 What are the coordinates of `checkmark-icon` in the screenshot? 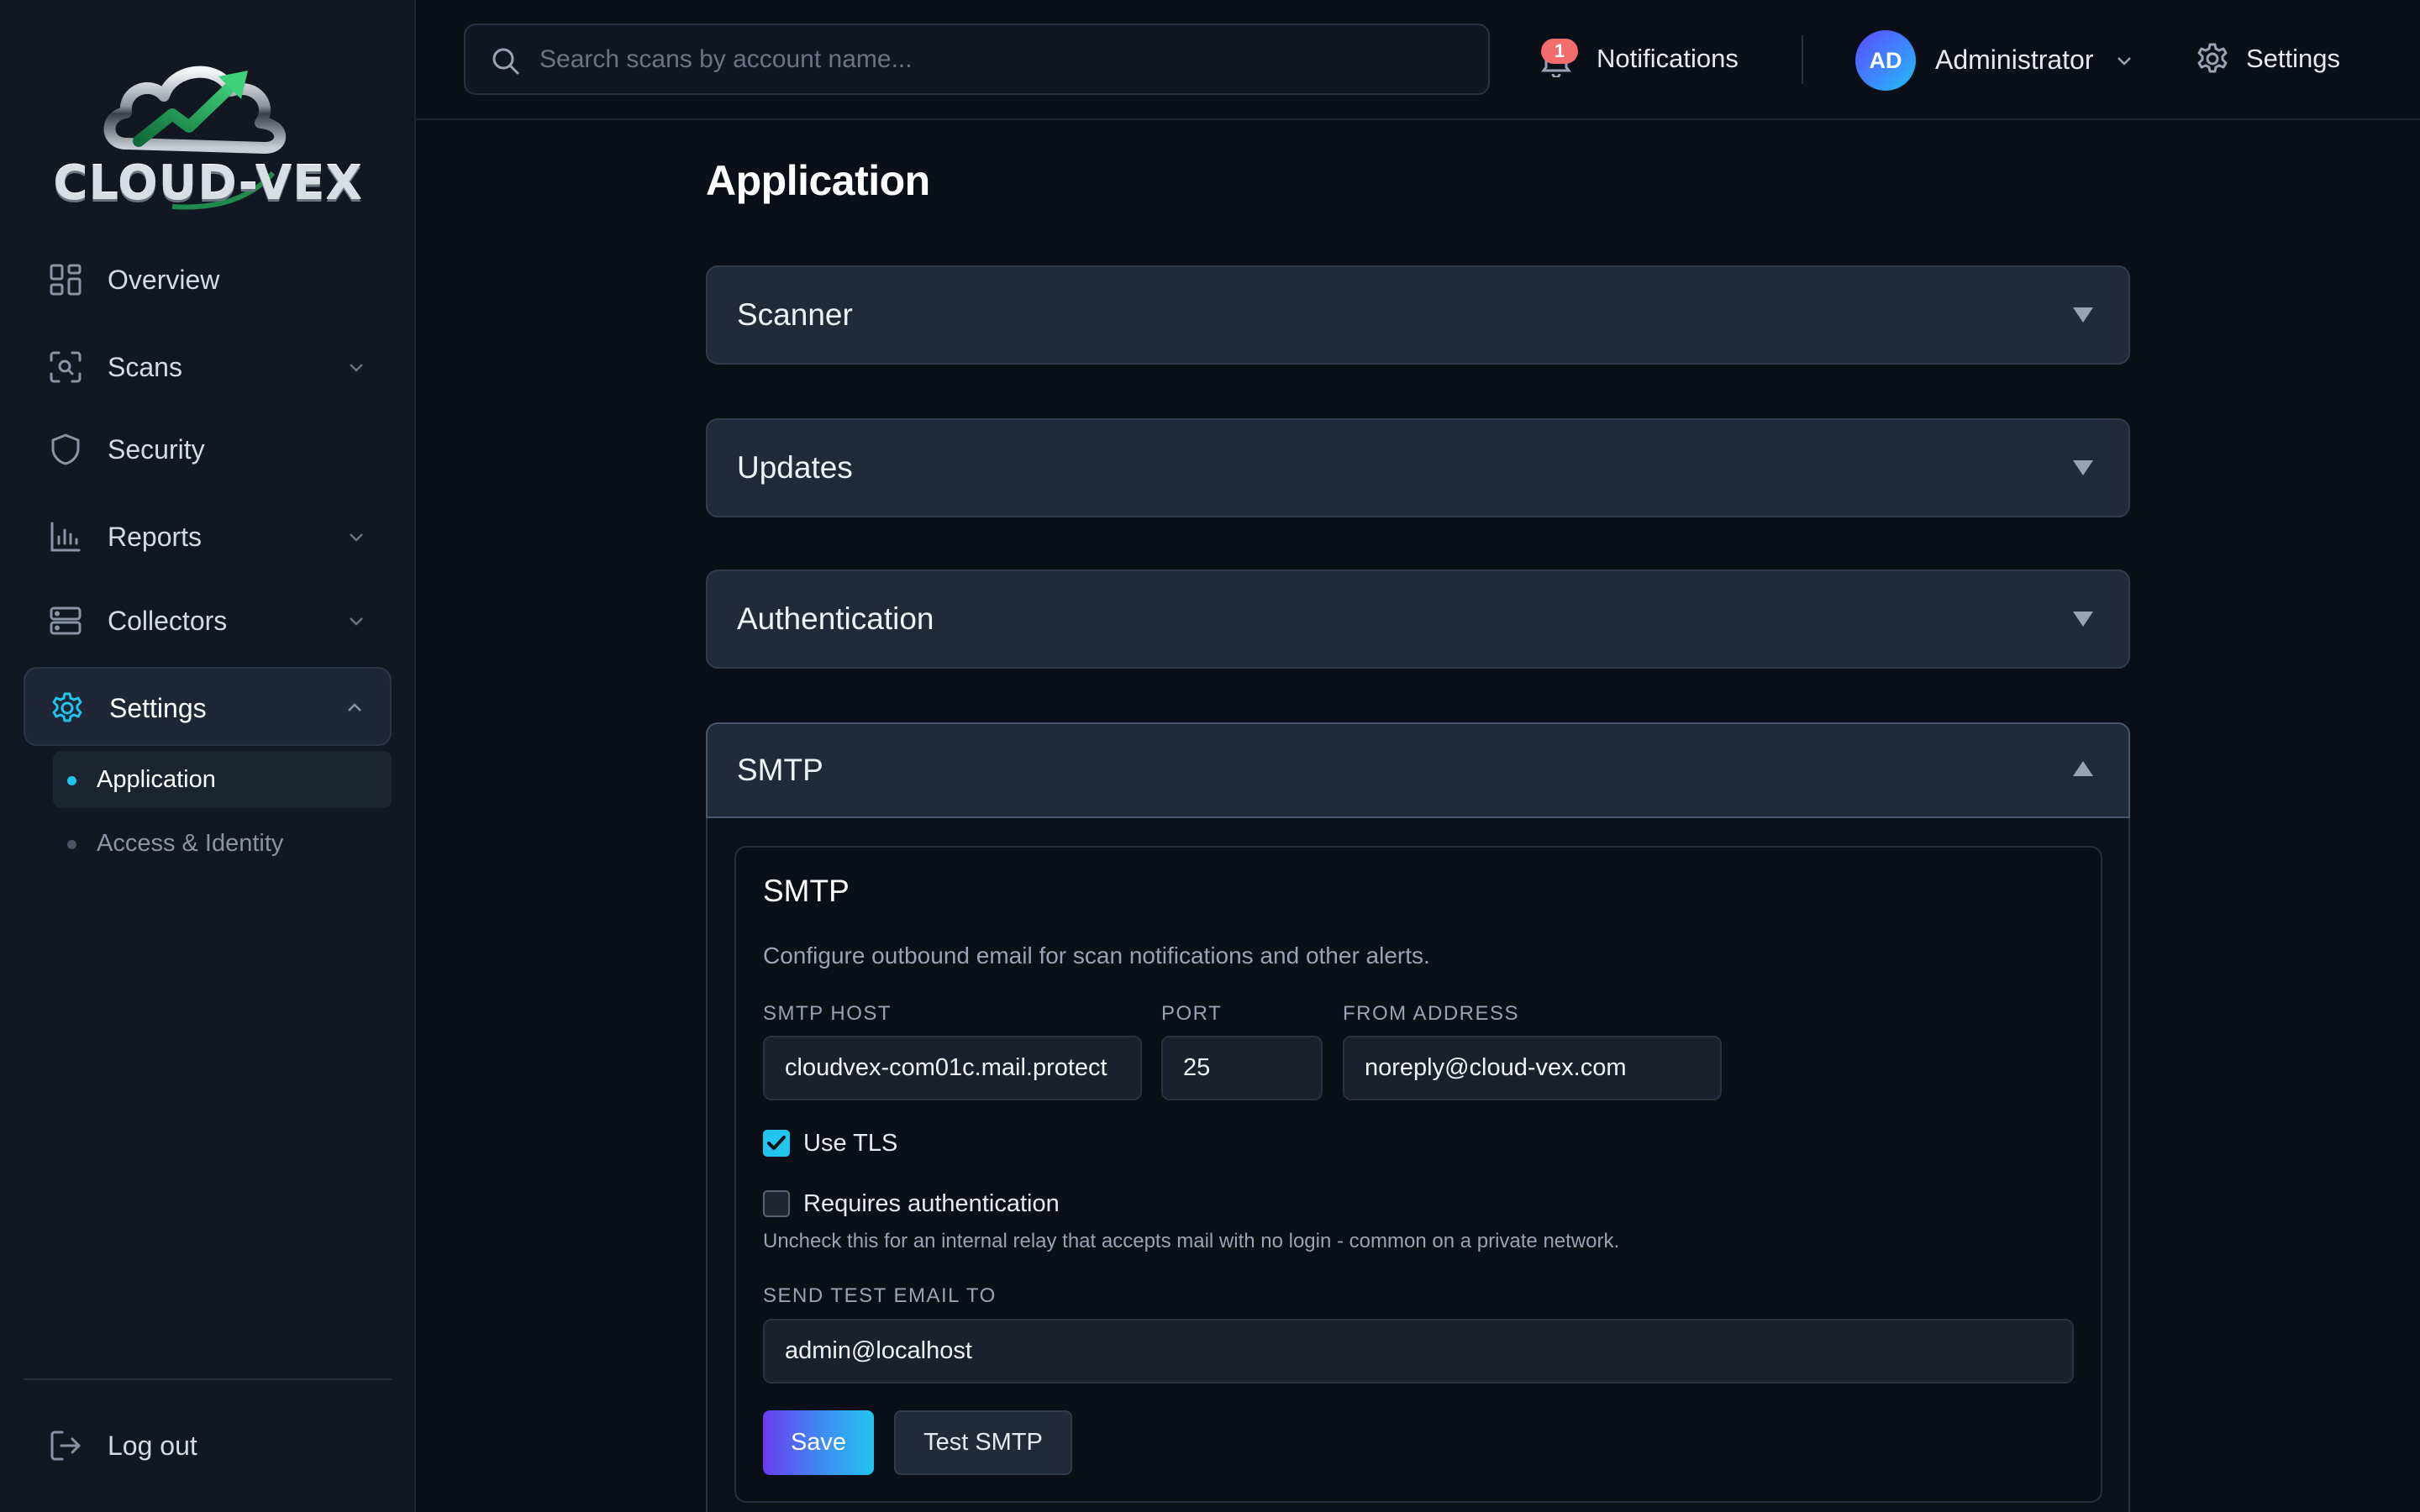 It's located at (777, 1143).